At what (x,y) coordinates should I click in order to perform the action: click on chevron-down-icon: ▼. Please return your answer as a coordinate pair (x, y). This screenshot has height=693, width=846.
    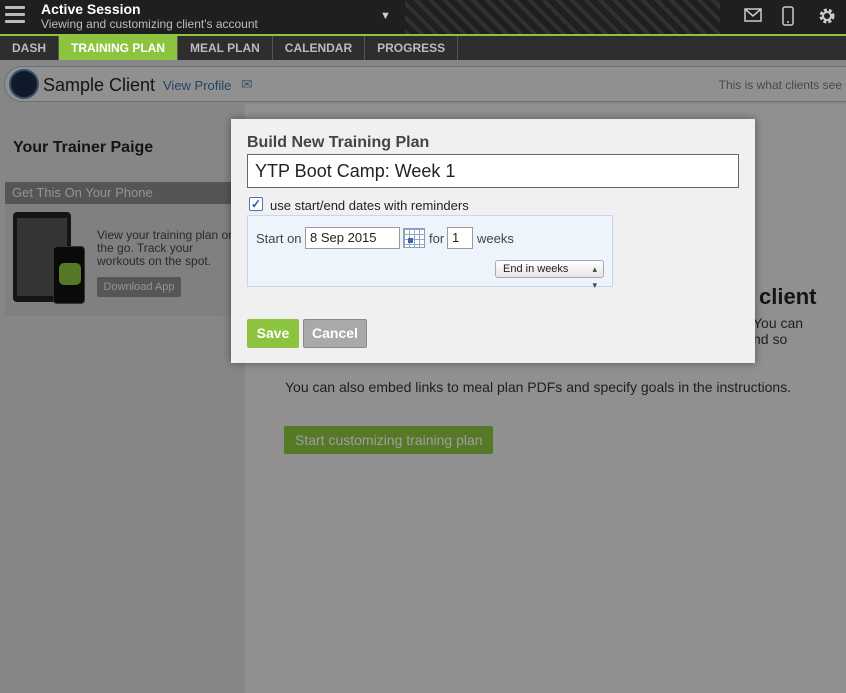
    Looking at the image, I should click on (385, 16).